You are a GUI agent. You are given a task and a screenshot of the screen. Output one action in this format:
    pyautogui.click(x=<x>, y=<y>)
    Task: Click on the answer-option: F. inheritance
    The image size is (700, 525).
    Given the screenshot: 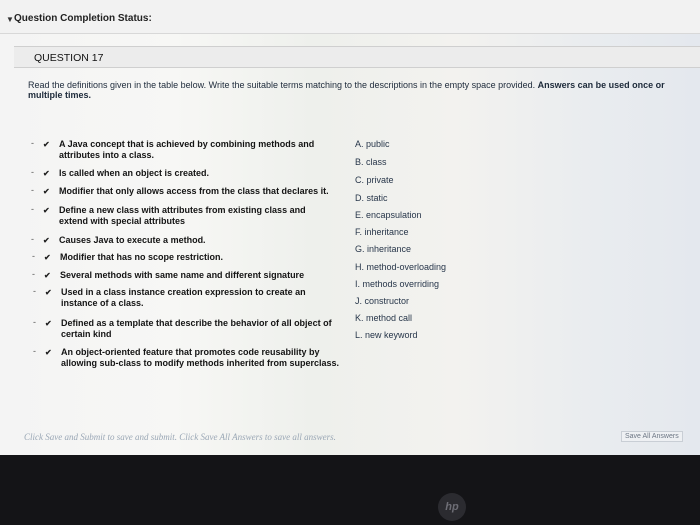 What is the action you would take?
    pyautogui.click(x=382, y=232)
    